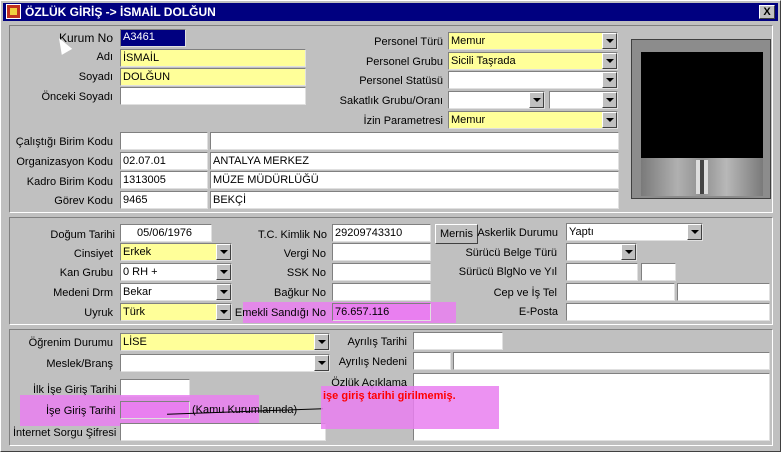 The image size is (781, 452). What do you see at coordinates (668, 312) in the screenshot?
I see `eposta-field` at bounding box center [668, 312].